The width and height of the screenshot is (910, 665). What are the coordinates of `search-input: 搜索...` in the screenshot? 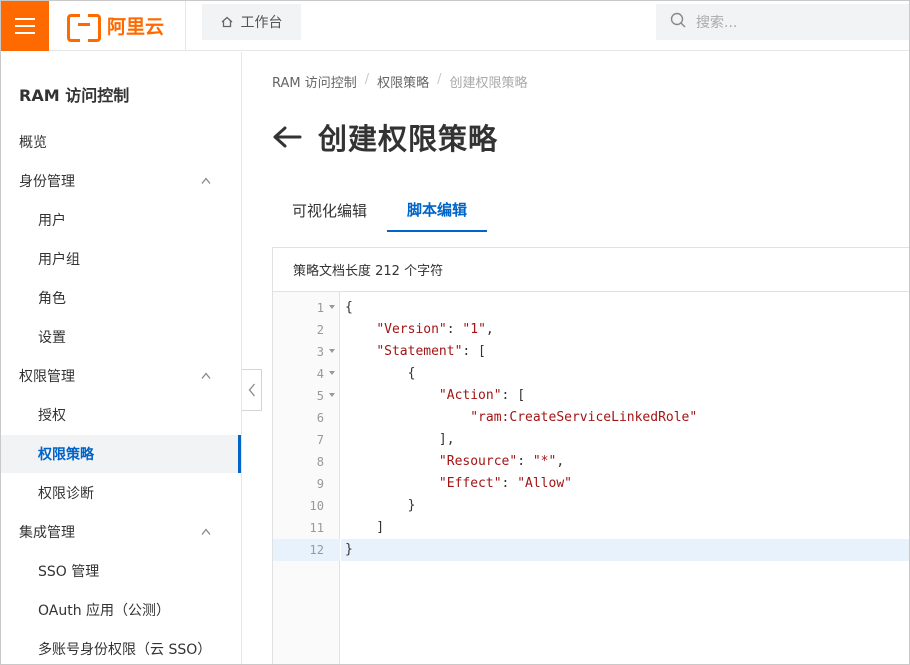 It's located at (782, 22).